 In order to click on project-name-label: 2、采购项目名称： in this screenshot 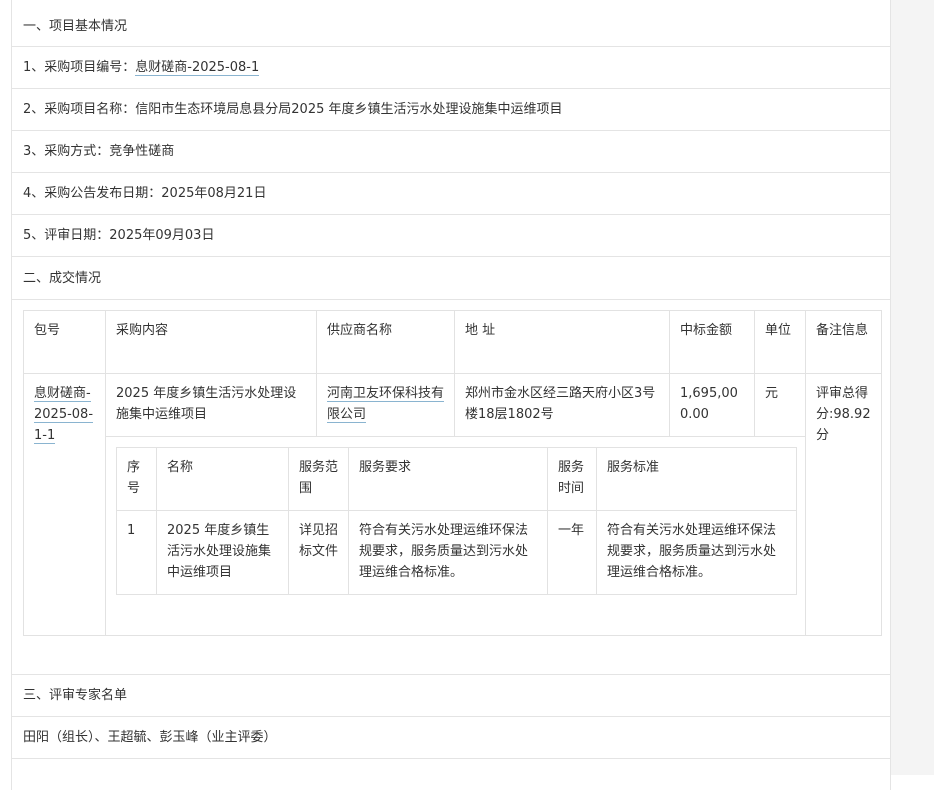, I will do `click(79, 109)`.